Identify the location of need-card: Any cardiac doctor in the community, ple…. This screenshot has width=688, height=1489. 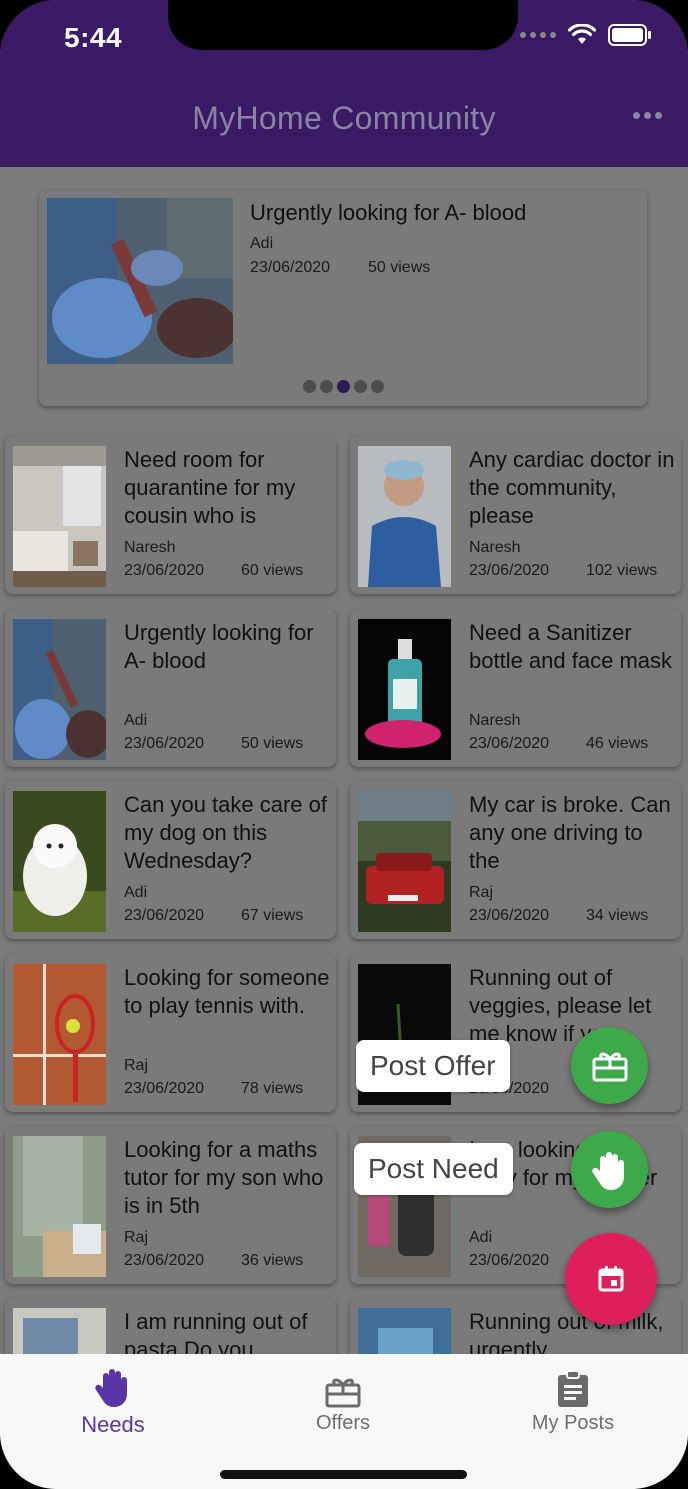
(515, 515).